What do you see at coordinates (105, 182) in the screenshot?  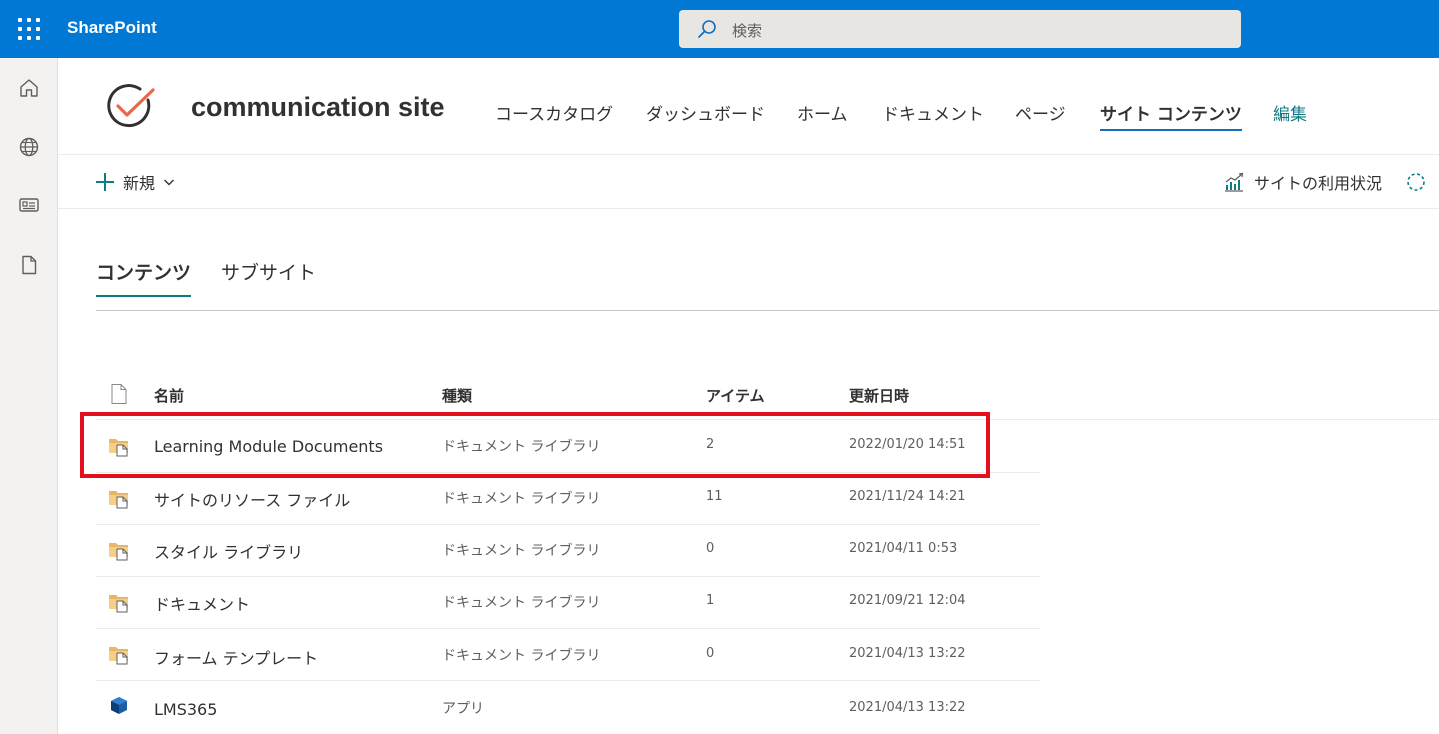 I see `plus-icon` at bounding box center [105, 182].